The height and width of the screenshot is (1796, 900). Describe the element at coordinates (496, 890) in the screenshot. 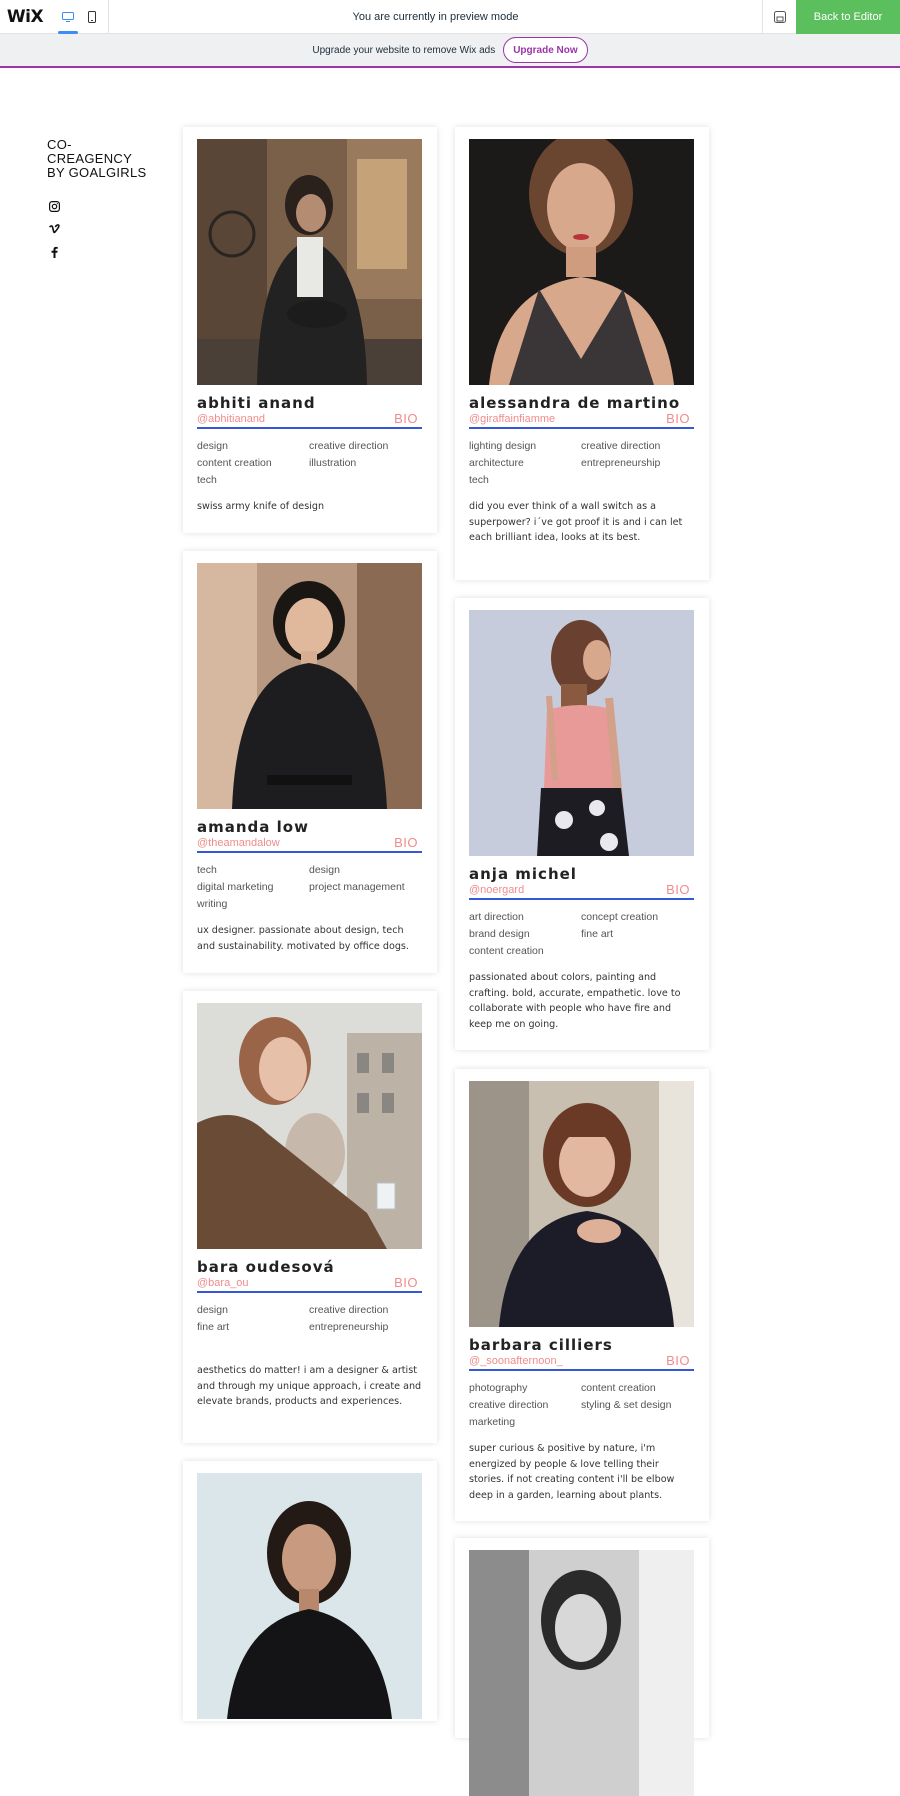

I see `member-handle: @noergard` at that location.